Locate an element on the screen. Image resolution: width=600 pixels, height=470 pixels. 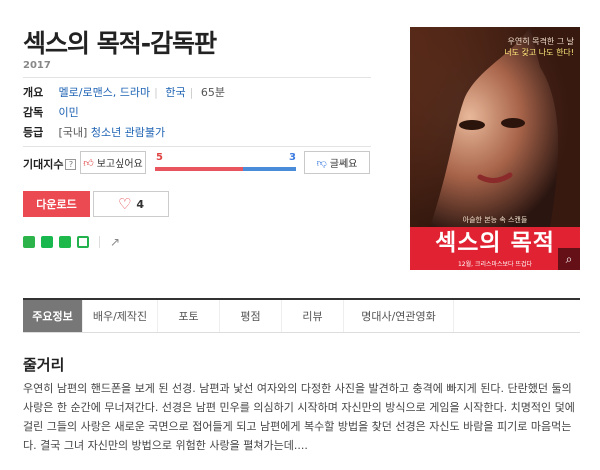
poster-tagline-1: 우연히 목격한 그 날 is located at coordinates (540, 41).